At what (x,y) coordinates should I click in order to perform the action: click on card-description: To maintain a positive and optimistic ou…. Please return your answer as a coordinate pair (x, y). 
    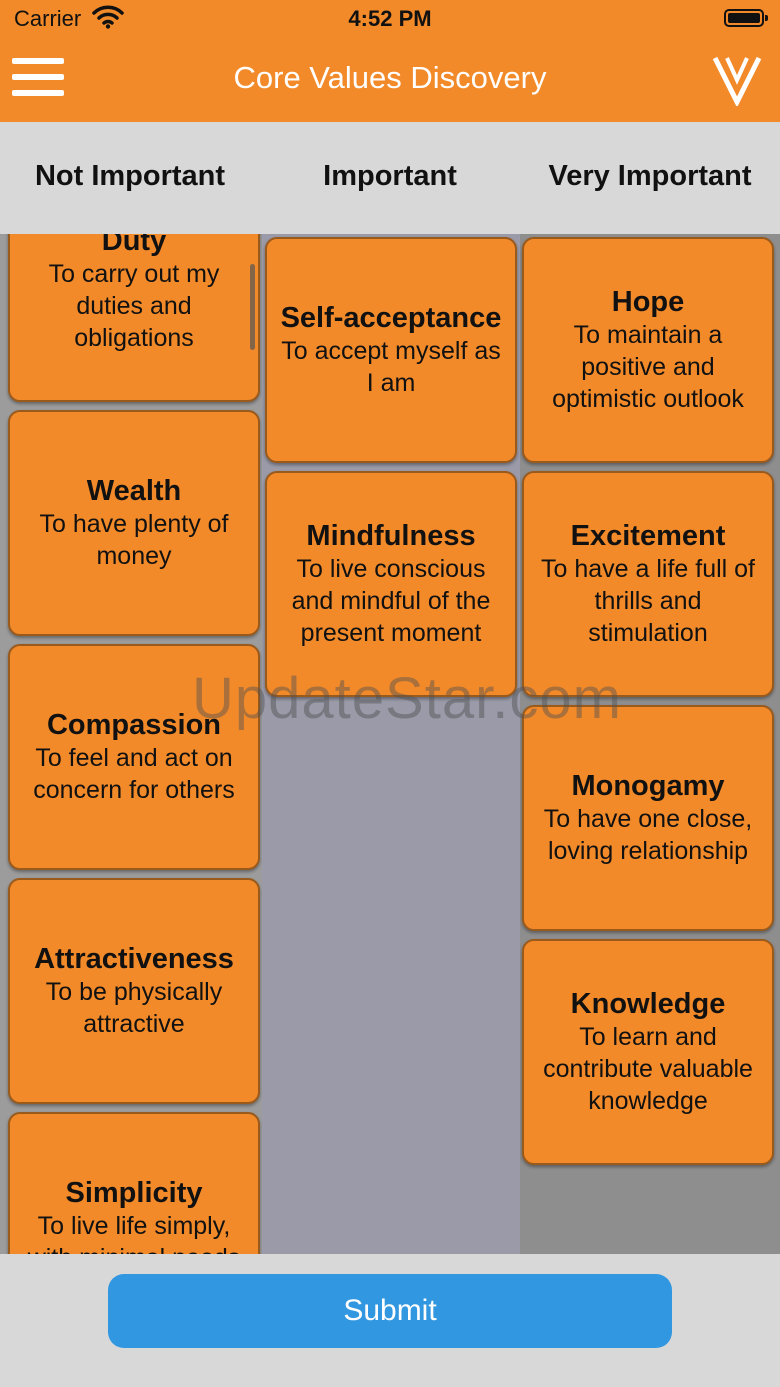
    Looking at the image, I should click on (648, 367).